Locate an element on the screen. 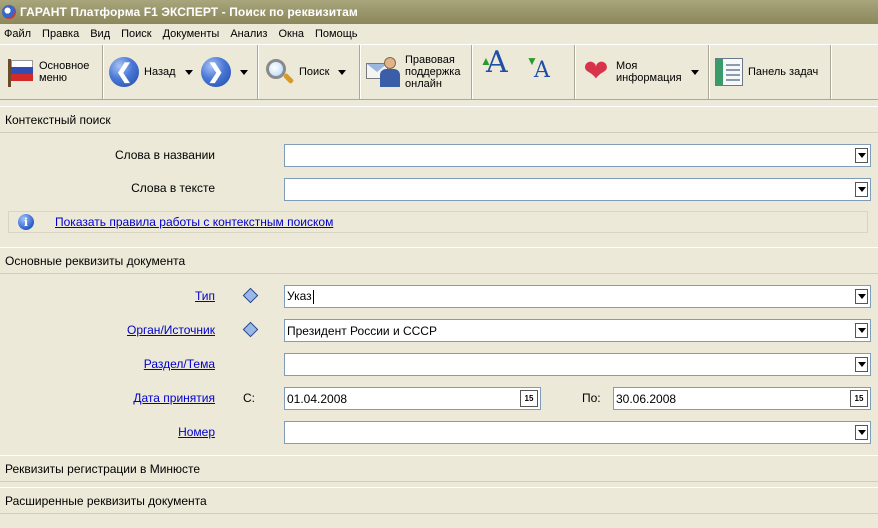 Image resolution: width=878 pixels, height=528 pixels. organ-dropdown-icon is located at coordinates (861, 330).